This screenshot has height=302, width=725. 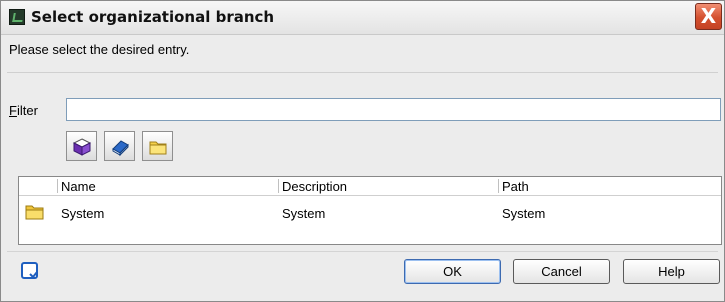 I want to click on app-icon, so click(x=17, y=17).